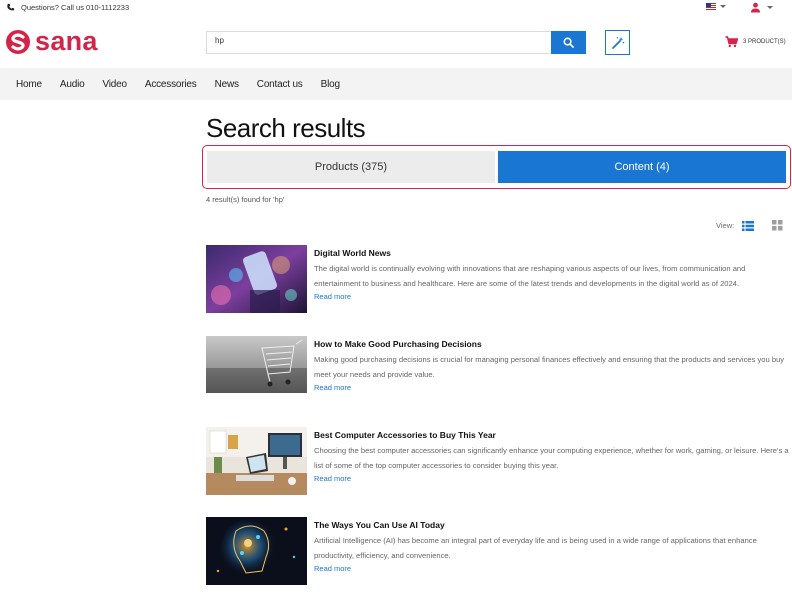  I want to click on nav-item-accessories: Accessories, so click(171, 84).